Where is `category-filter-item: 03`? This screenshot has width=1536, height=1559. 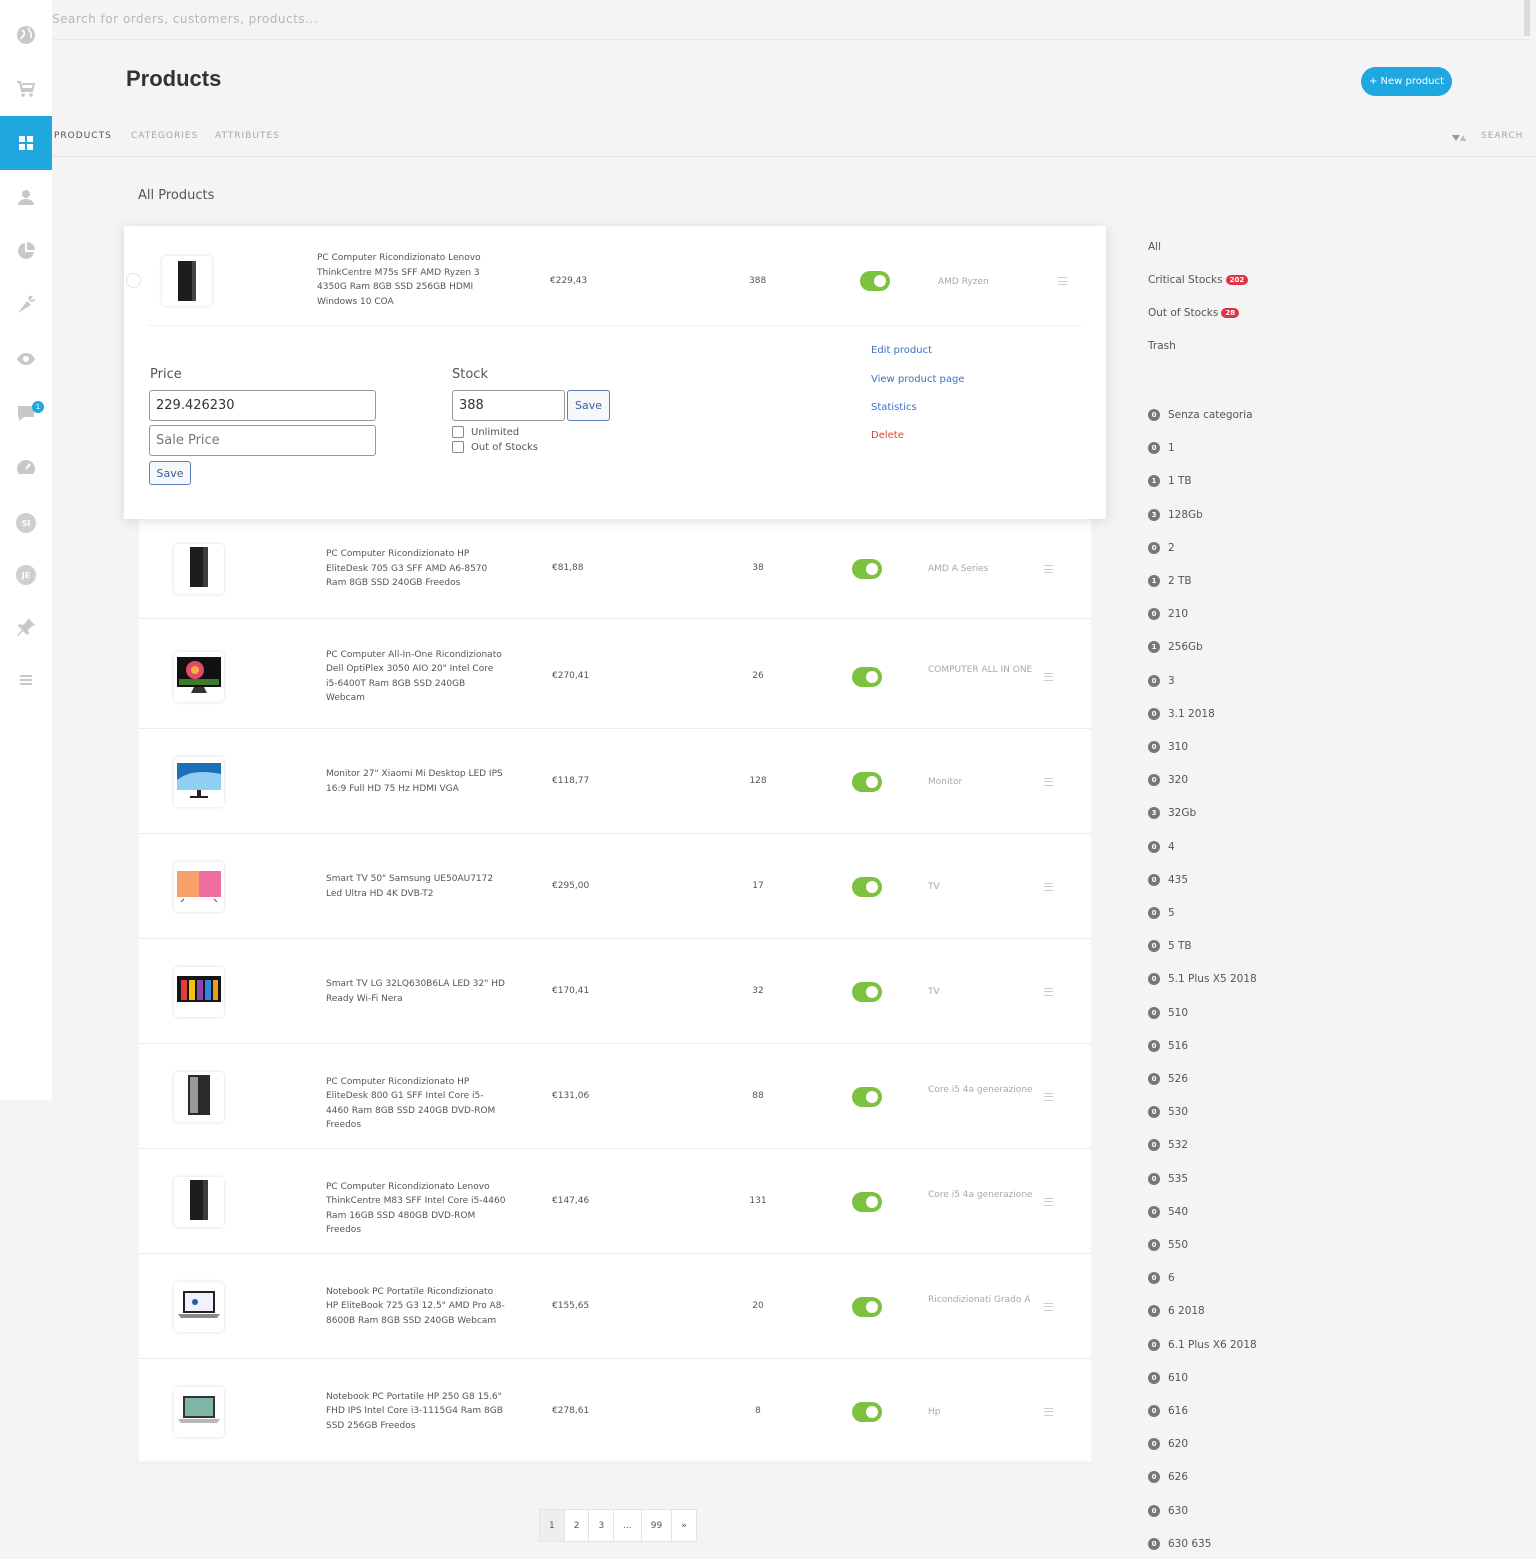 category-filter-item: 03 is located at coordinates (1161, 680).